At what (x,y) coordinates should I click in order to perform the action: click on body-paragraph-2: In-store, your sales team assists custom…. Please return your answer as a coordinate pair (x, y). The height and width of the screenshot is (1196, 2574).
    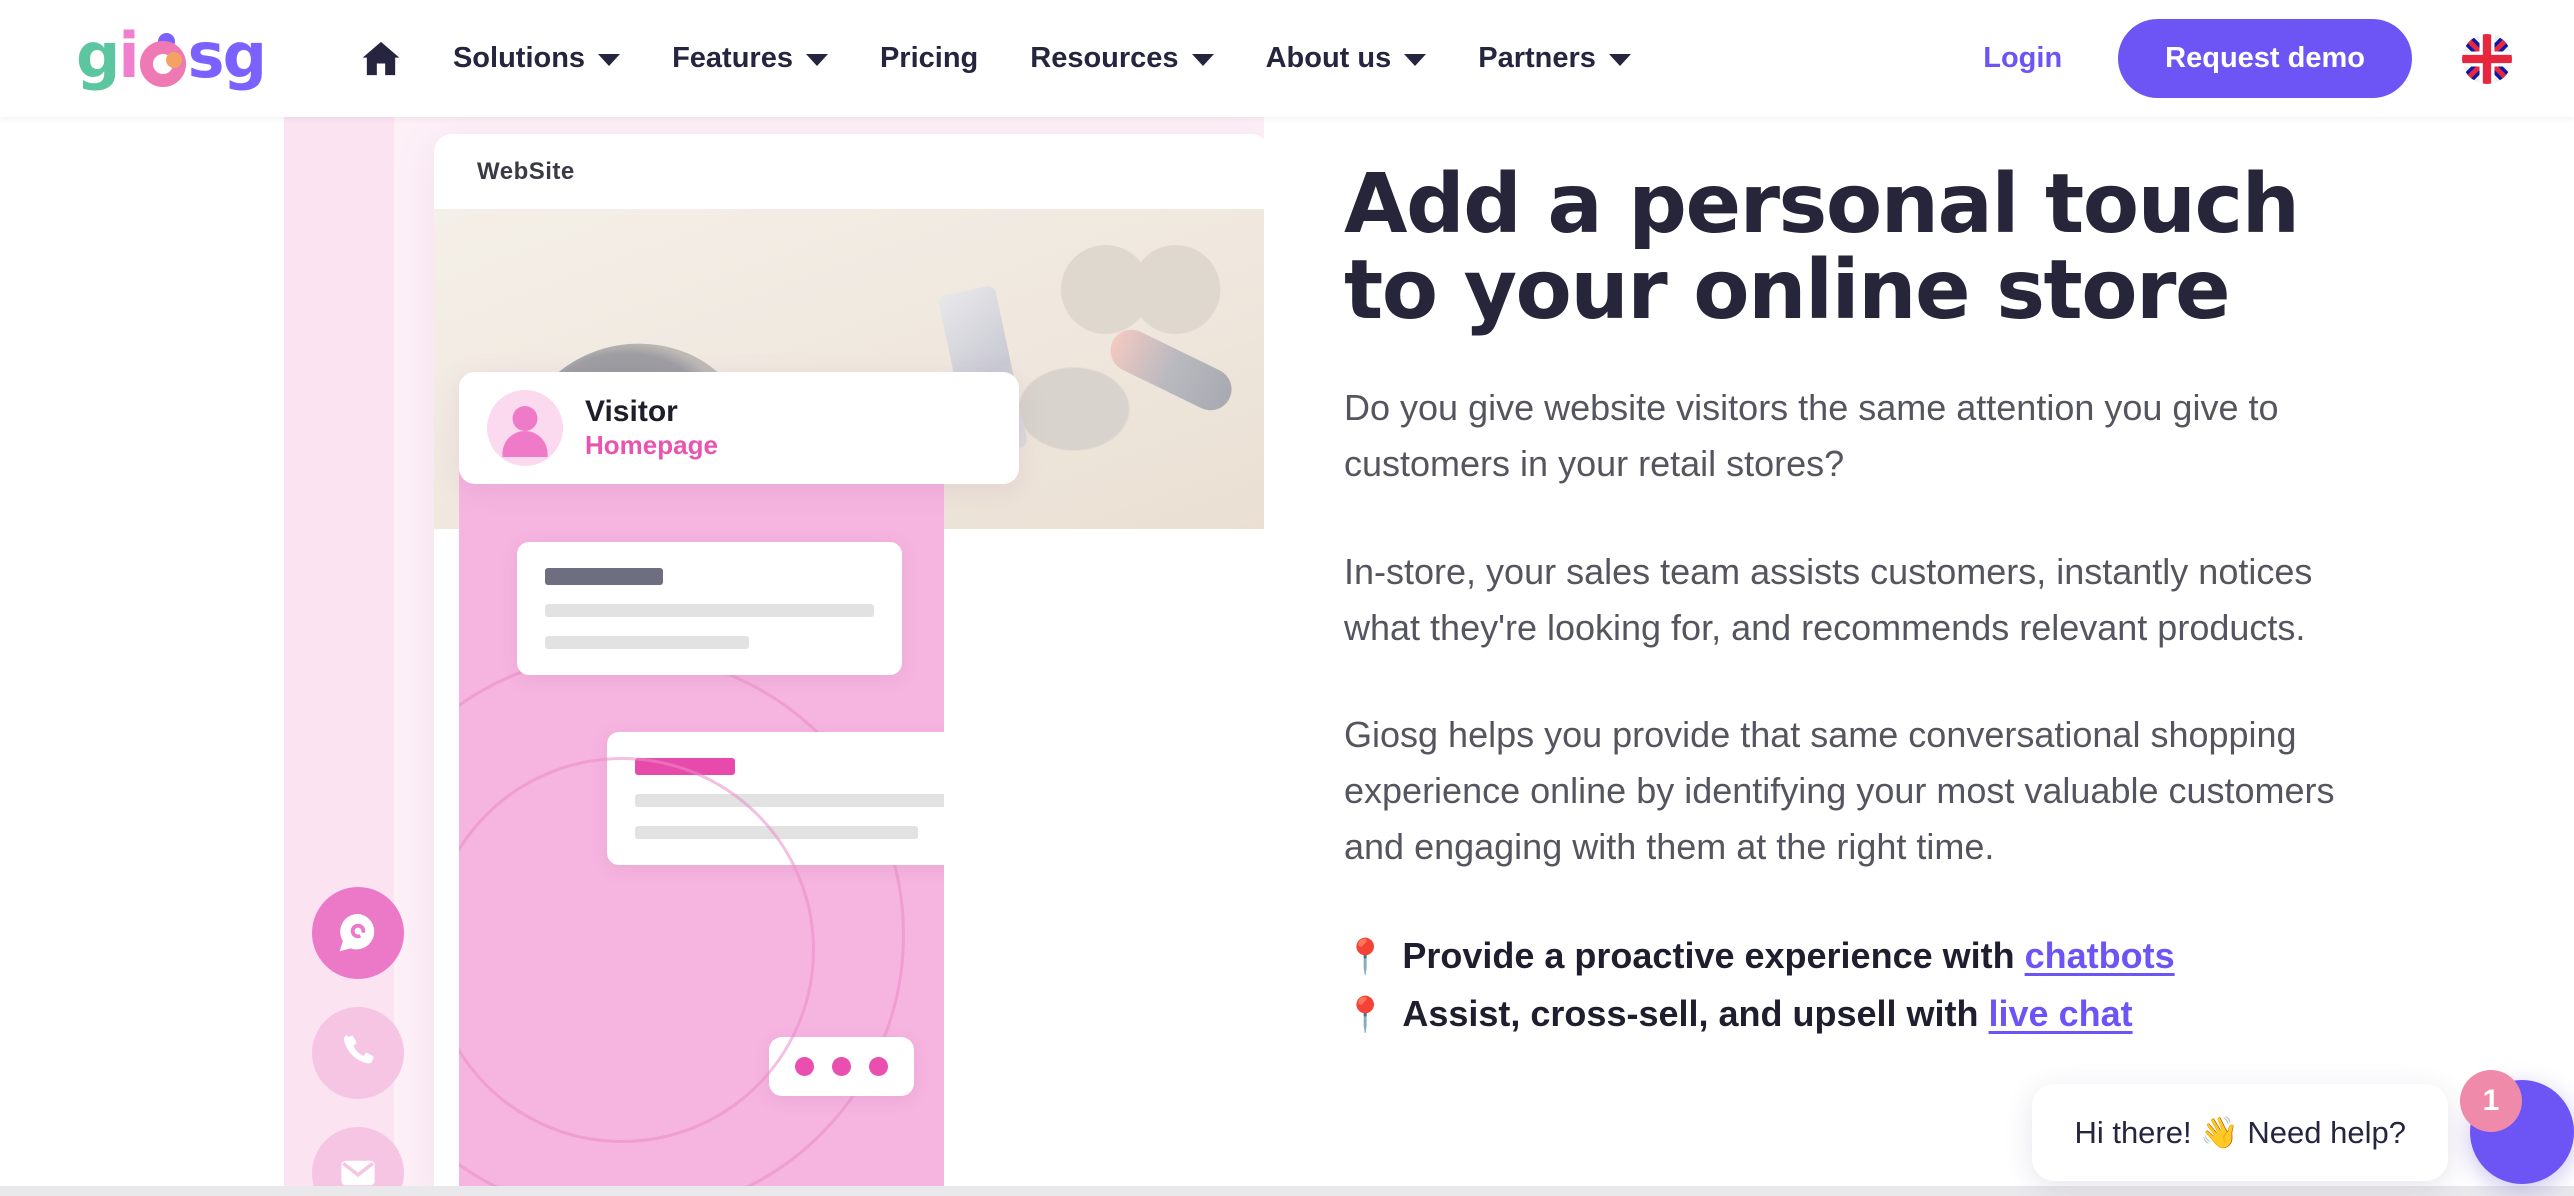
    Looking at the image, I should click on (1828, 599).